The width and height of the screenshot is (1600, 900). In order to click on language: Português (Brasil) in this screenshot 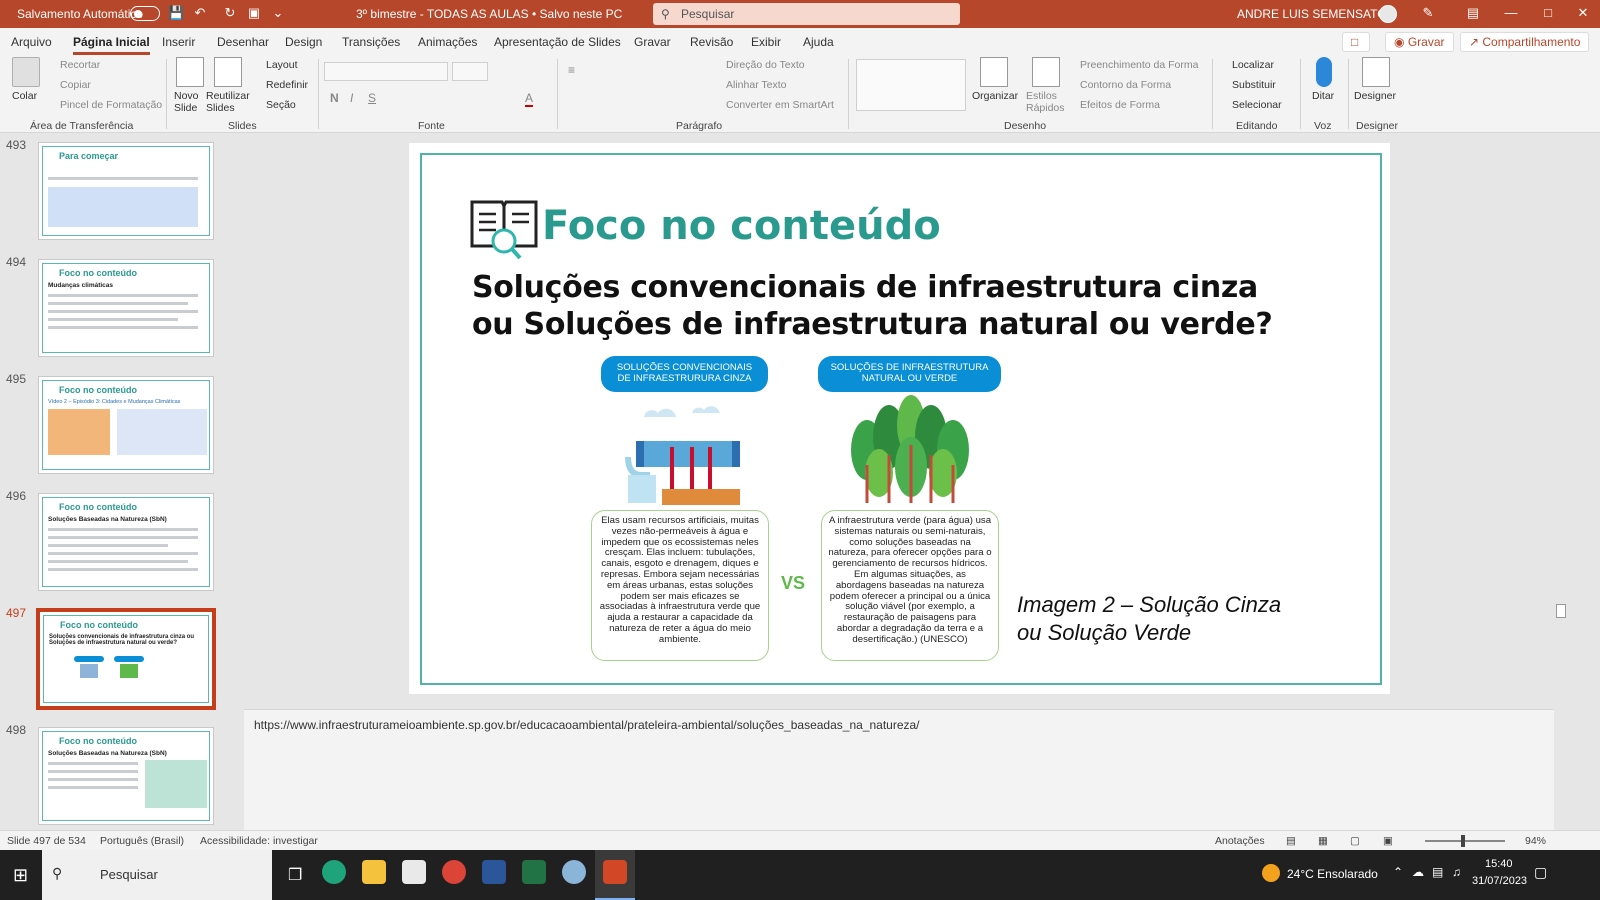, I will do `click(142, 841)`.